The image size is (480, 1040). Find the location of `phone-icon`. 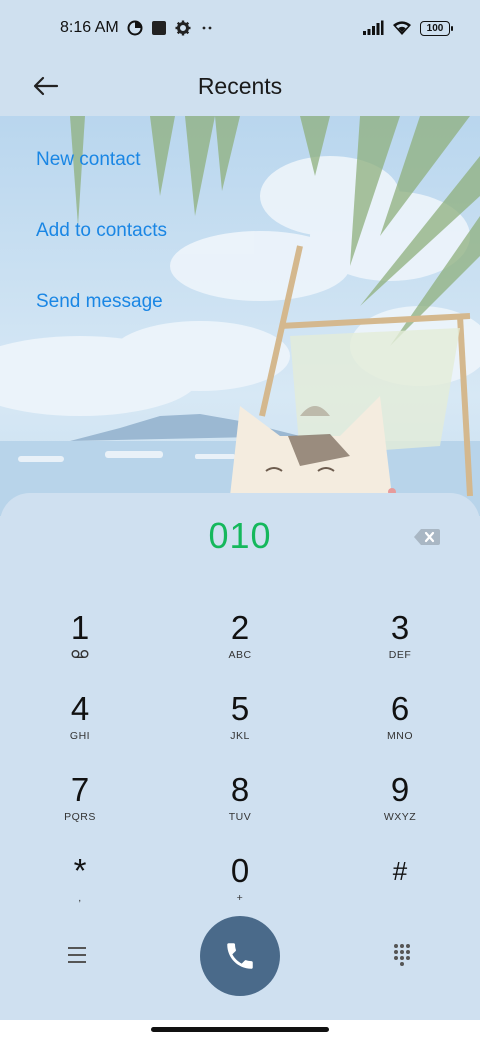

phone-icon is located at coordinates (240, 956).